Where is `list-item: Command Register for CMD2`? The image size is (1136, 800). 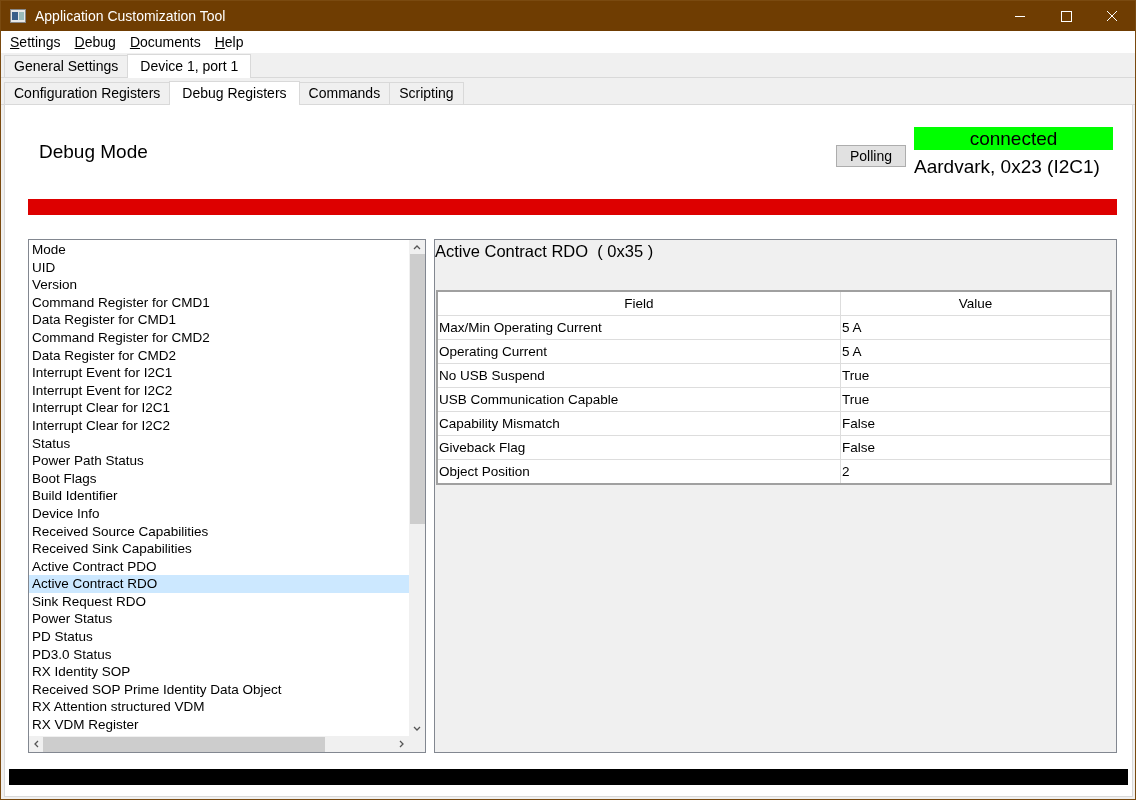 list-item: Command Register for CMD2 is located at coordinates (219, 337).